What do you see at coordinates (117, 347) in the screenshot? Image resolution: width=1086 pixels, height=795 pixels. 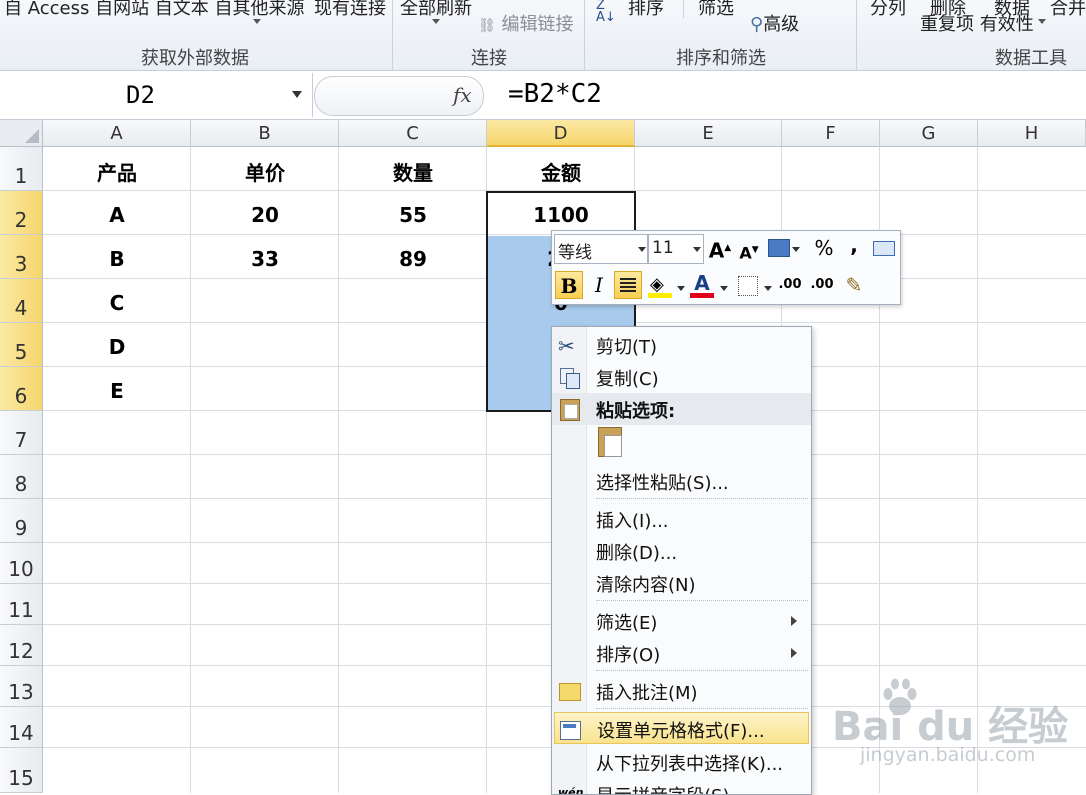 I see `cell-a5: D` at bounding box center [117, 347].